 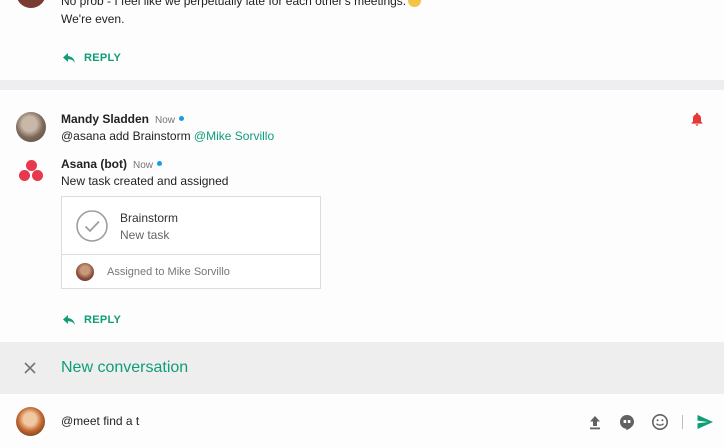 I want to click on message-author: Asana (bot) Now, so click(x=112, y=164).